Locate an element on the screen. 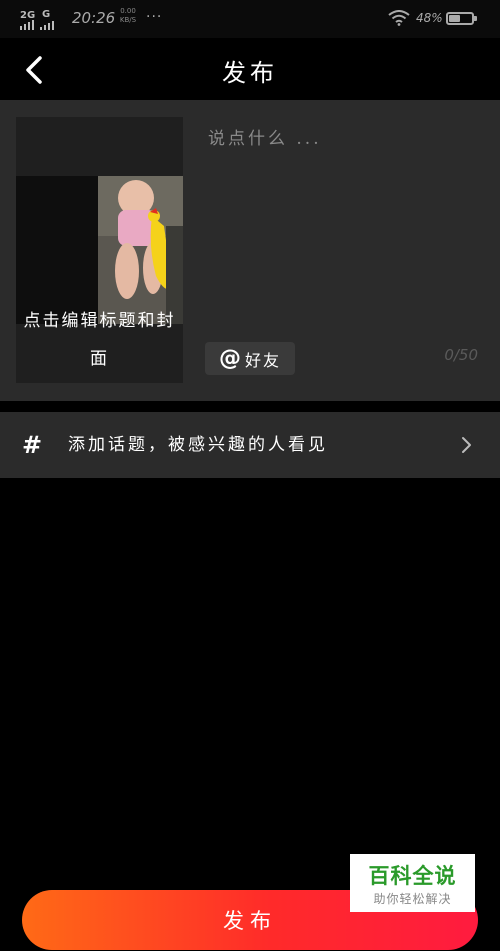 Image resolution: width=500 pixels, height=951 pixels. network-speed-unit: KB/S is located at coordinates (128, 20).